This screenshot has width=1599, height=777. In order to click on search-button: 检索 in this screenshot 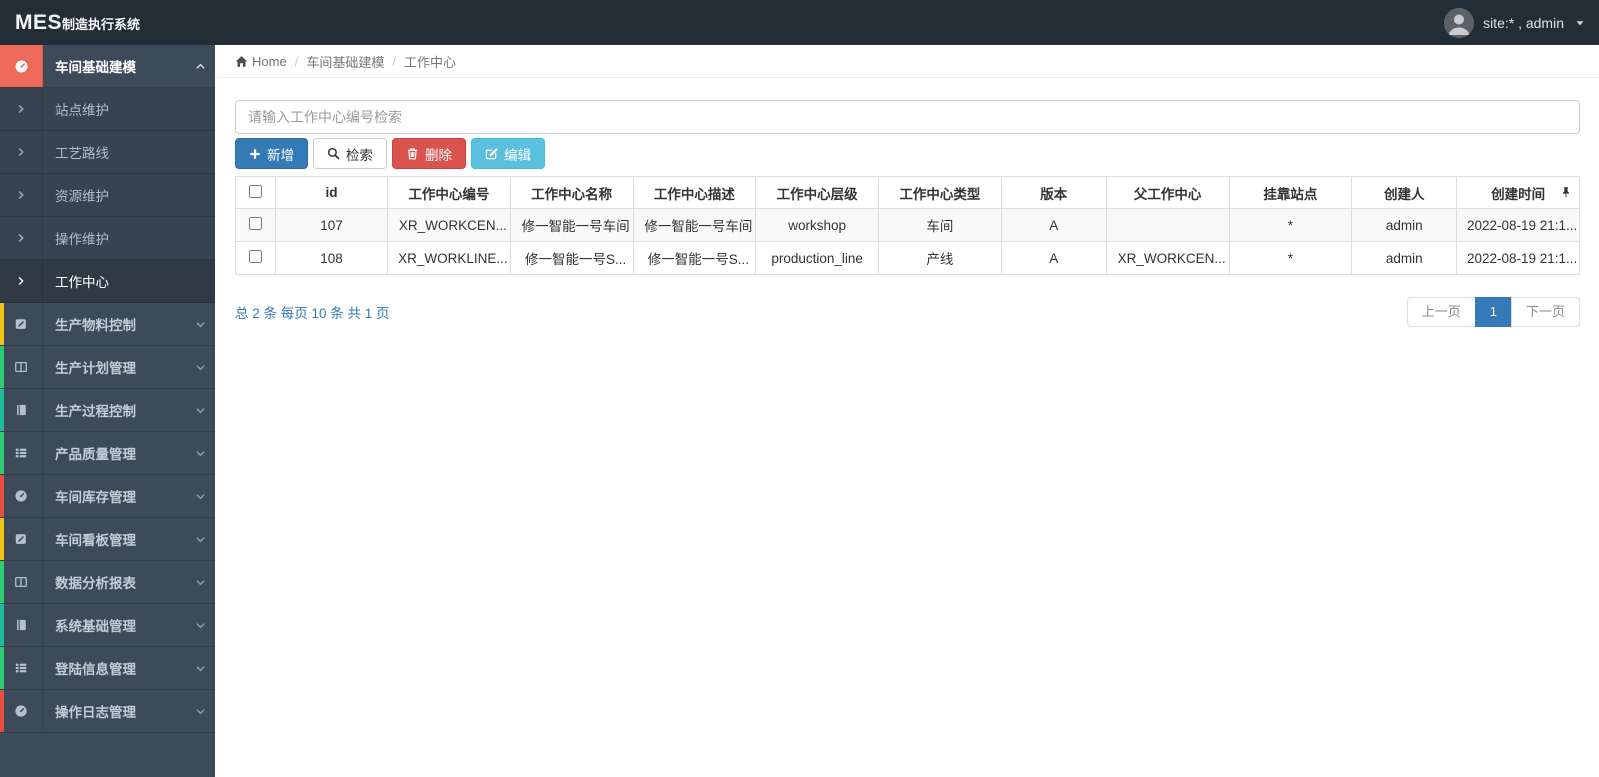, I will do `click(350, 153)`.